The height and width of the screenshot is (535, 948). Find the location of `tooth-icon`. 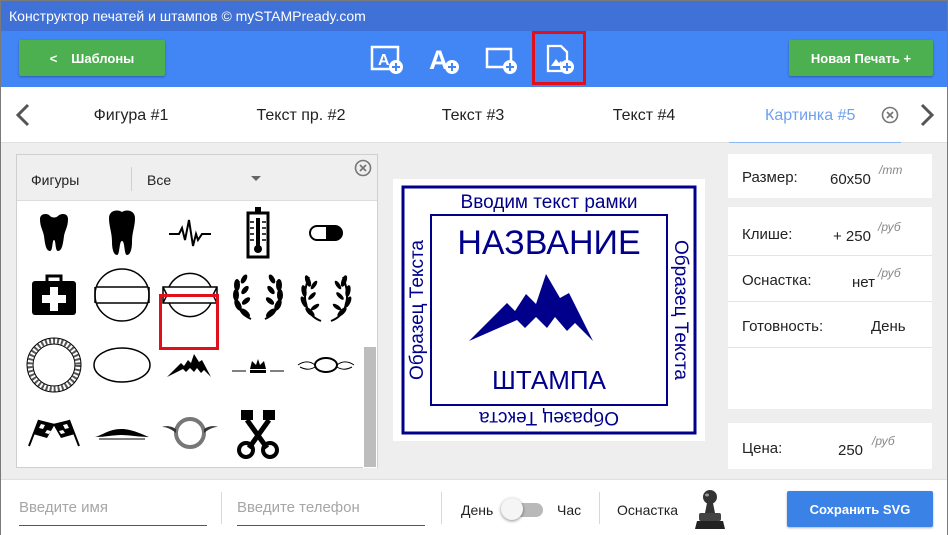

tooth-icon is located at coordinates (122, 232).